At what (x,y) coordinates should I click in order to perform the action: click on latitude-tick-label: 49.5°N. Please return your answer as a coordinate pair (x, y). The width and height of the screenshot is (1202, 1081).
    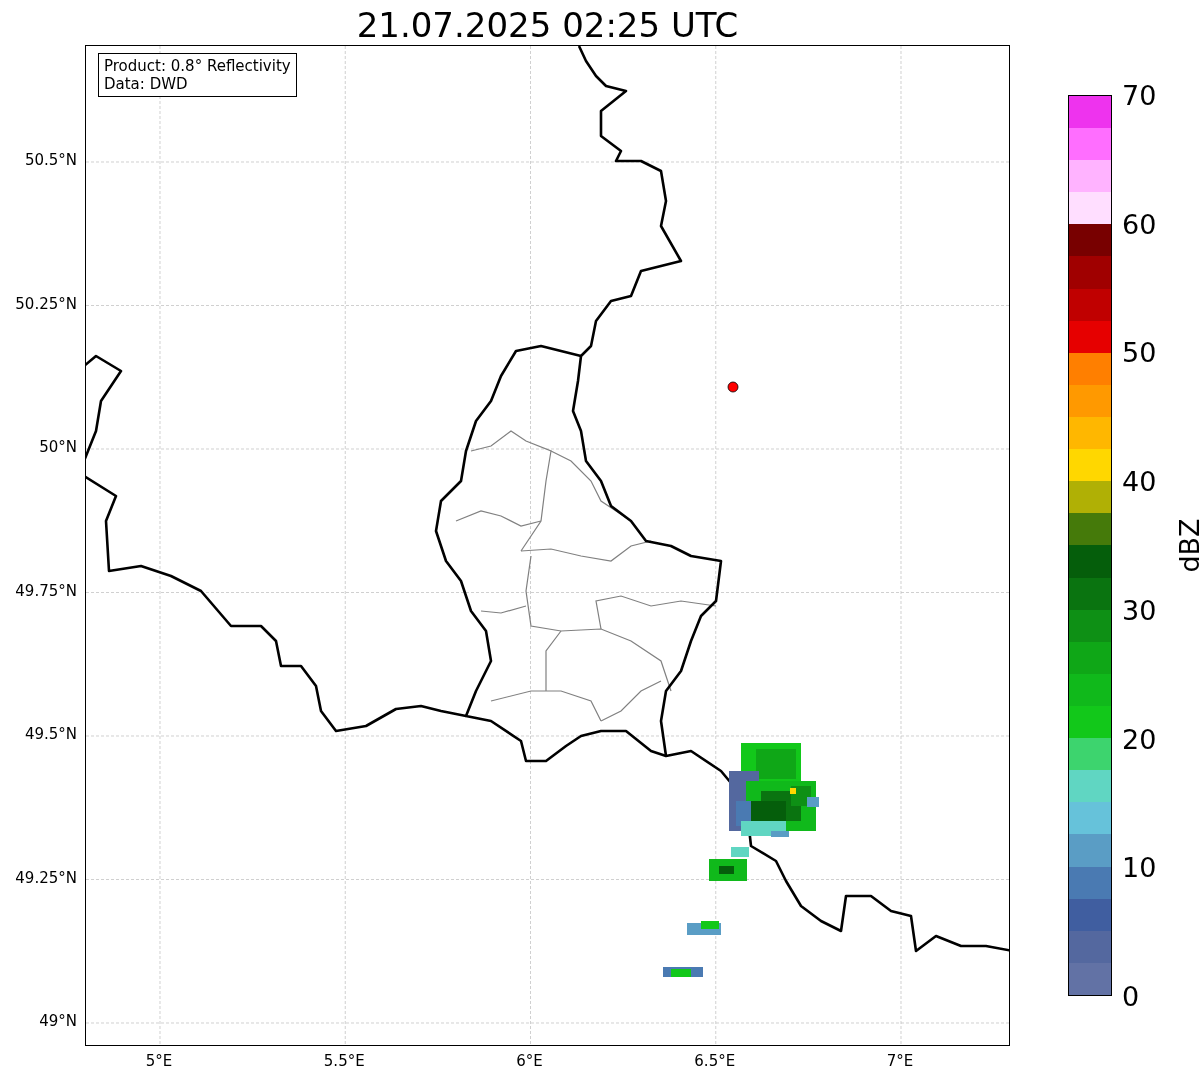
    Looking at the image, I should click on (50, 734).